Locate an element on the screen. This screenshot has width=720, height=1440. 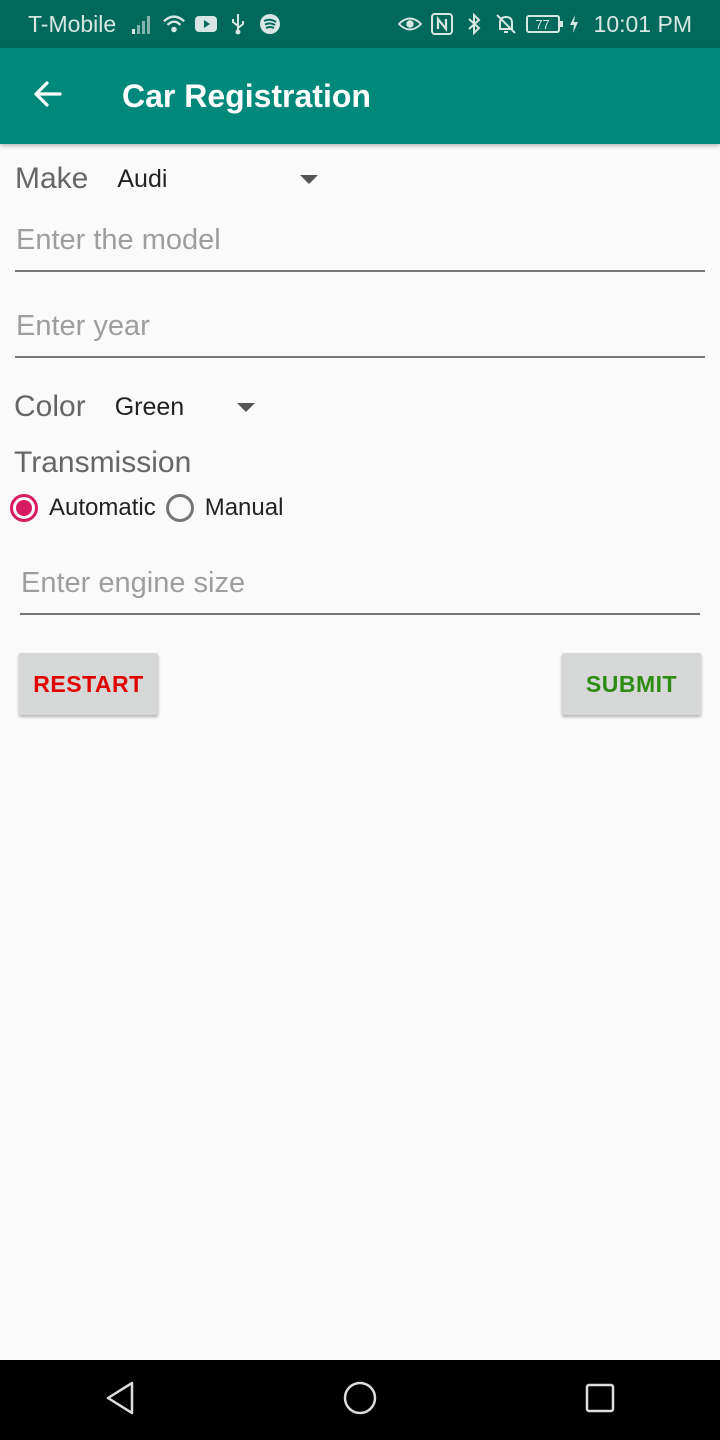
navigation-bar is located at coordinates (360, 1400).